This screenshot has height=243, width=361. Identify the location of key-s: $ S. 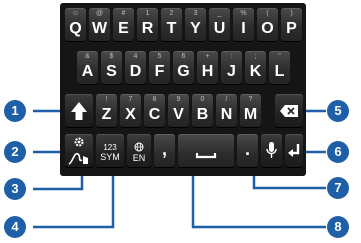
(111, 67).